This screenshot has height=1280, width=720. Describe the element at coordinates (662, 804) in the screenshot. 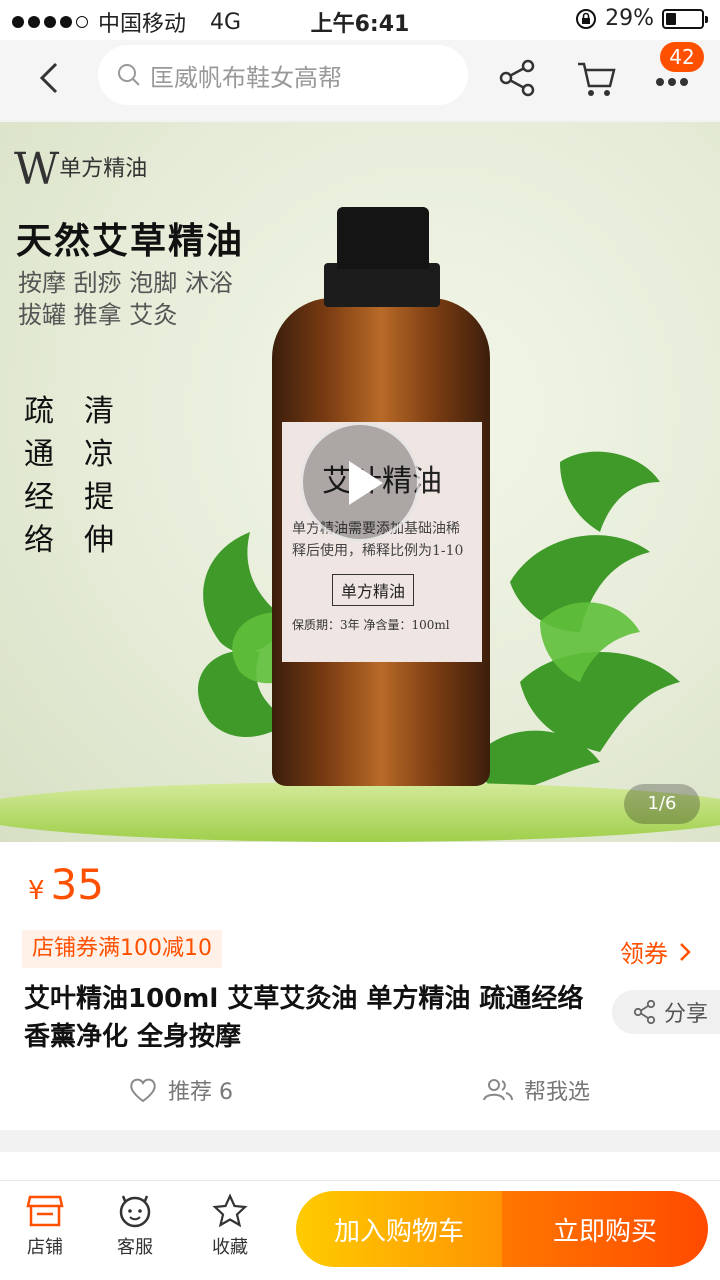

I see `image-pager: 1/6` at that location.